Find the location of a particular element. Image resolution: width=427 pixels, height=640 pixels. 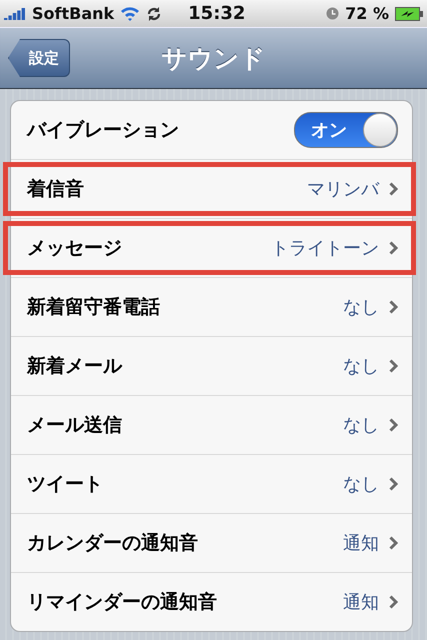

settings-row: リマインダーの通知音 通知 is located at coordinates (211, 601).